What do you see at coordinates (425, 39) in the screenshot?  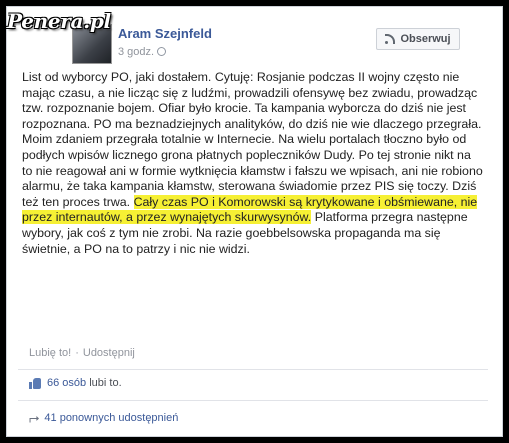 I see `follow-button-label: Obserwuj` at bounding box center [425, 39].